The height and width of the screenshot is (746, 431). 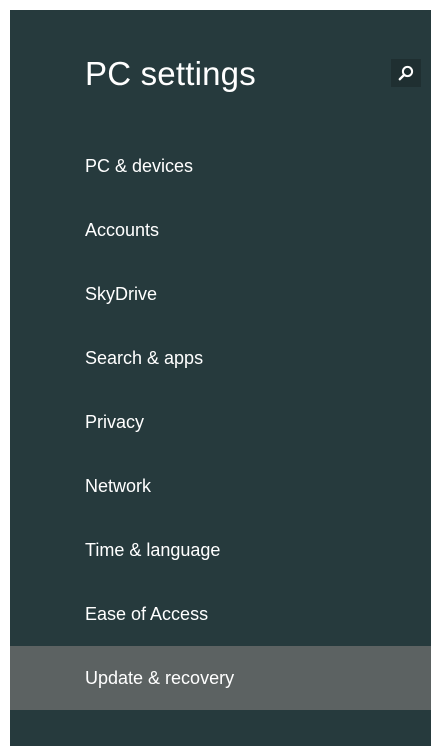 What do you see at coordinates (220, 294) in the screenshot?
I see `nav-item-skydrive: SkyDrive` at bounding box center [220, 294].